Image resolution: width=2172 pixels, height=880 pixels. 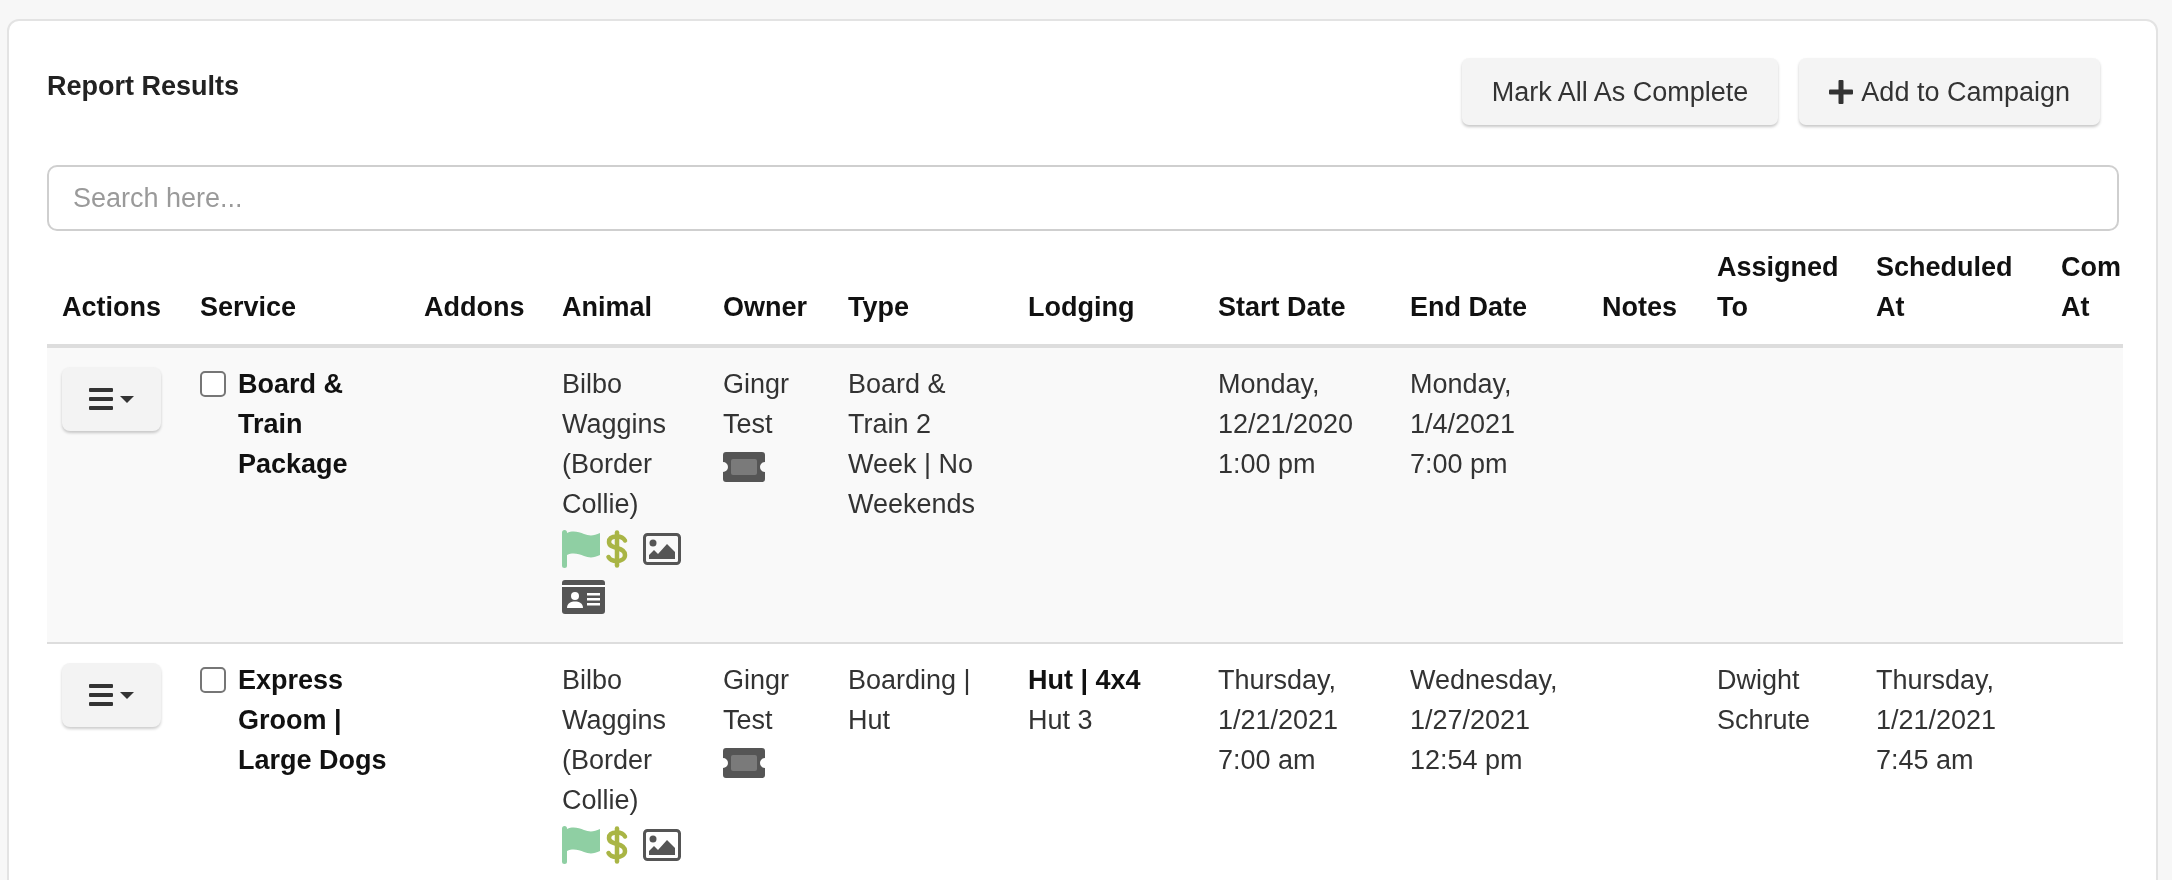 I want to click on action-button: Add to Campaign, so click(x=1949, y=91).